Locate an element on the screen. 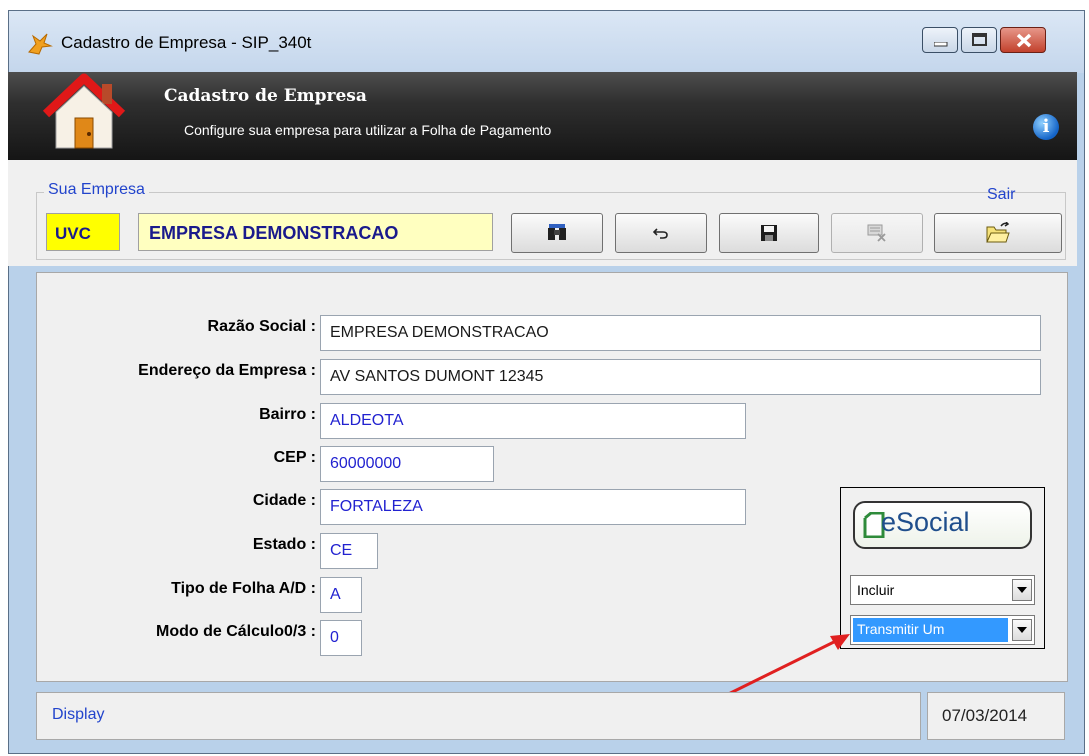  status-mode-text: Display is located at coordinates (78, 714).